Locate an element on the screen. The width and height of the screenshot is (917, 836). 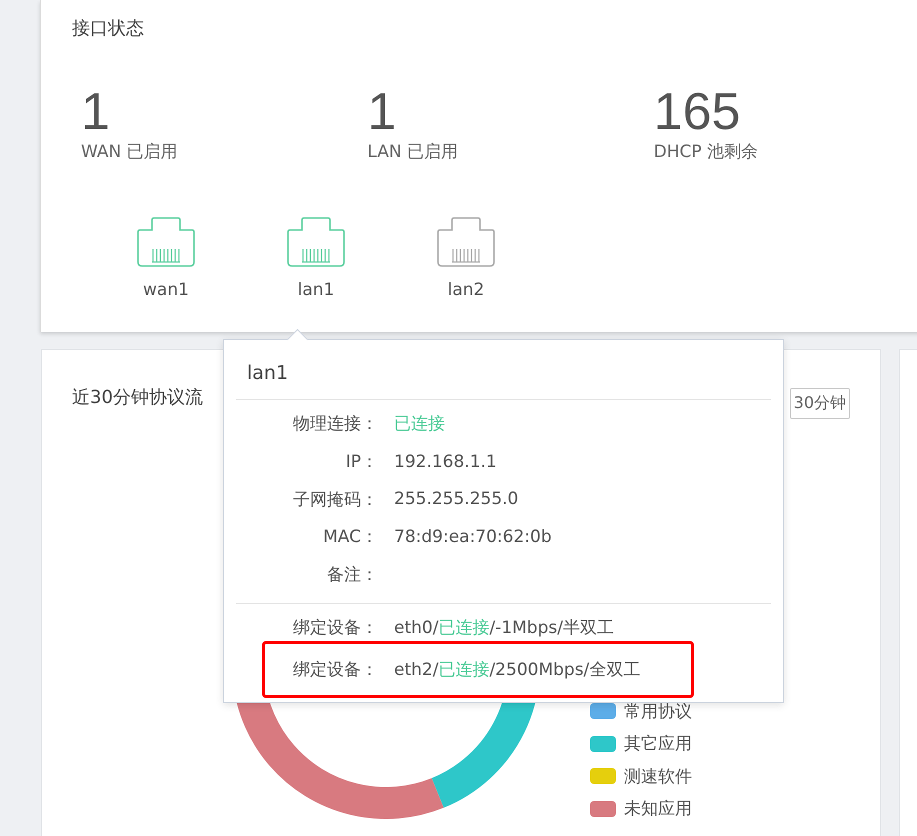
legend-label: 测速软件 is located at coordinates (658, 777).